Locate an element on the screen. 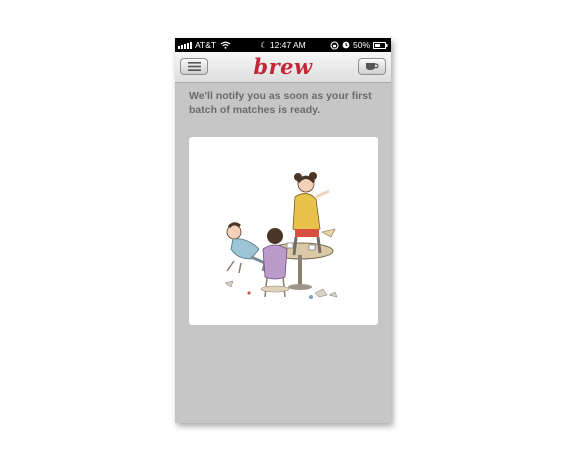 This screenshot has width=574, height=473. rotation-lock-icon is located at coordinates (334, 45).